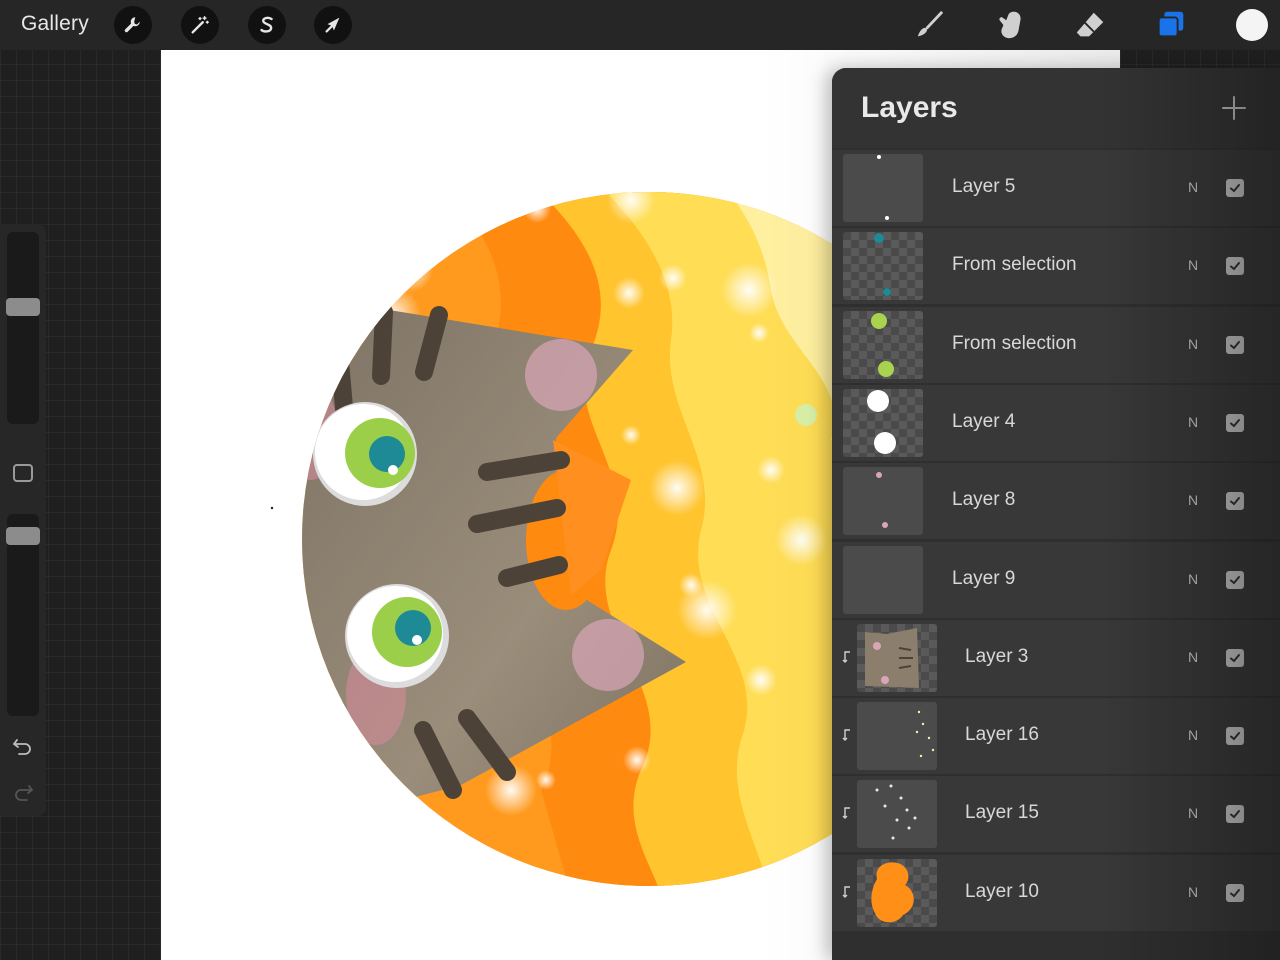 The width and height of the screenshot is (1280, 960). What do you see at coordinates (23, 473) in the screenshot?
I see `modify-button` at bounding box center [23, 473].